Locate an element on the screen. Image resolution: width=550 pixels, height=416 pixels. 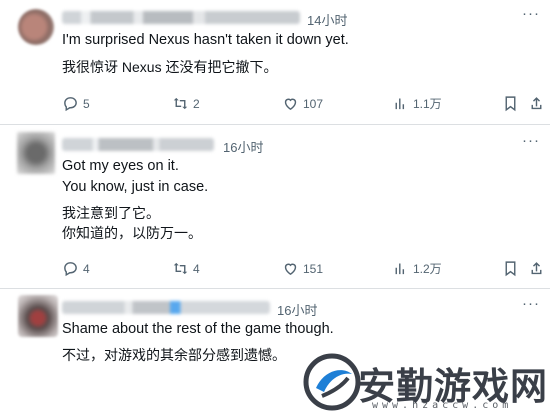
like-button: 151 is located at coordinates (302, 268).